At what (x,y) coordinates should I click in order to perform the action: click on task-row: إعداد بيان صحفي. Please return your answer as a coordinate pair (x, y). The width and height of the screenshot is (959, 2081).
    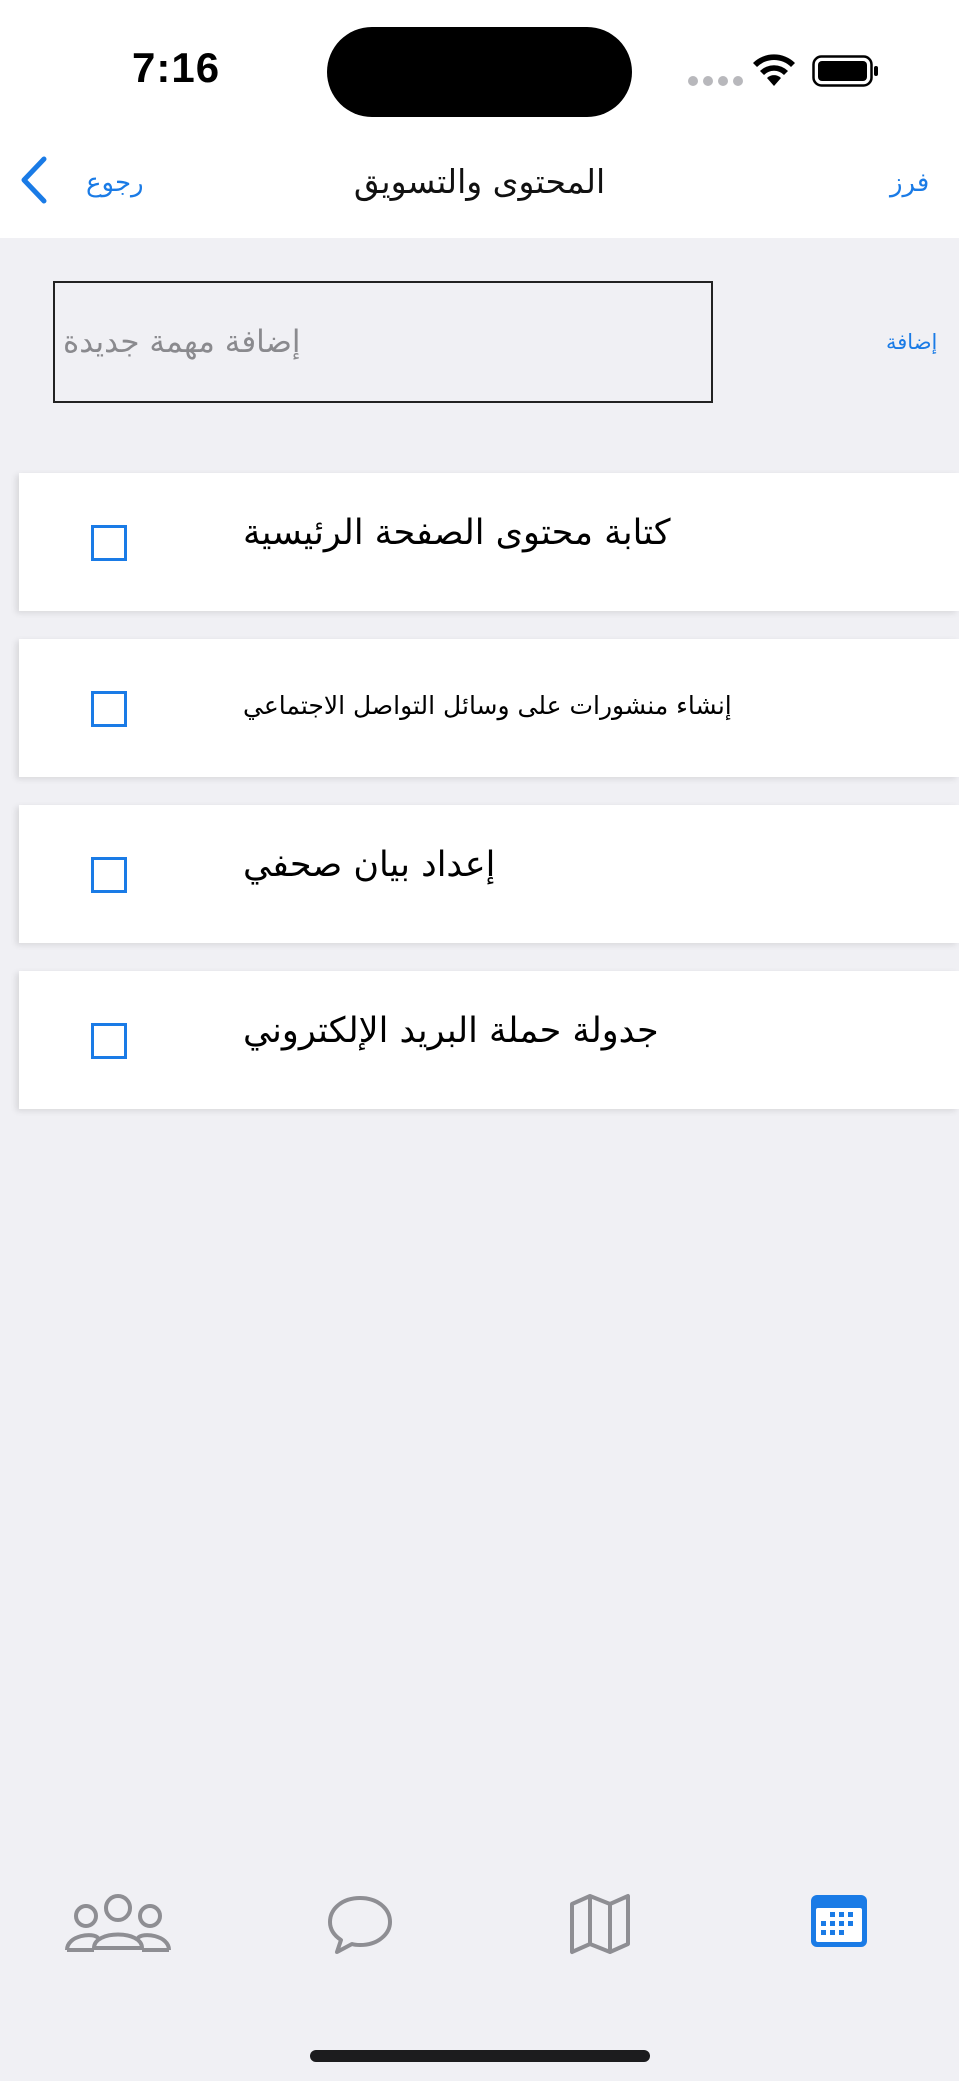
    Looking at the image, I should click on (489, 874).